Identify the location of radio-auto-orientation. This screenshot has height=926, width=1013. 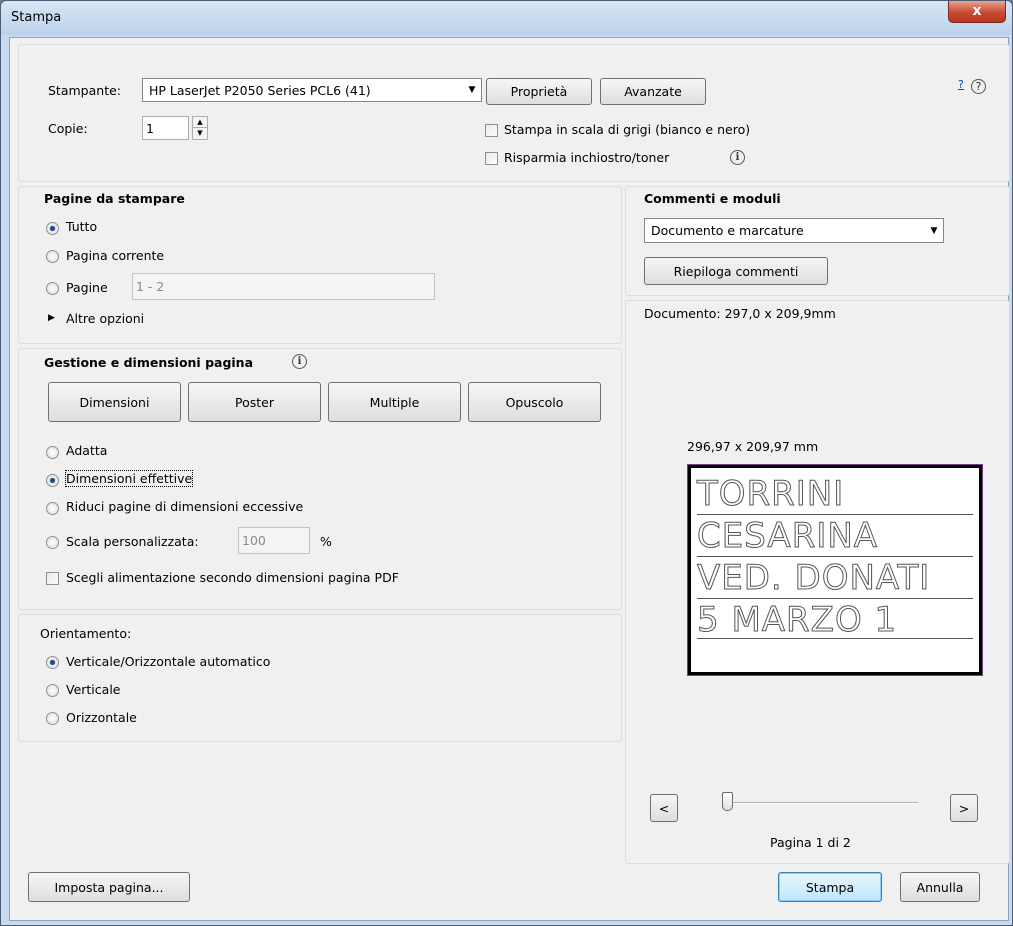
(52, 662).